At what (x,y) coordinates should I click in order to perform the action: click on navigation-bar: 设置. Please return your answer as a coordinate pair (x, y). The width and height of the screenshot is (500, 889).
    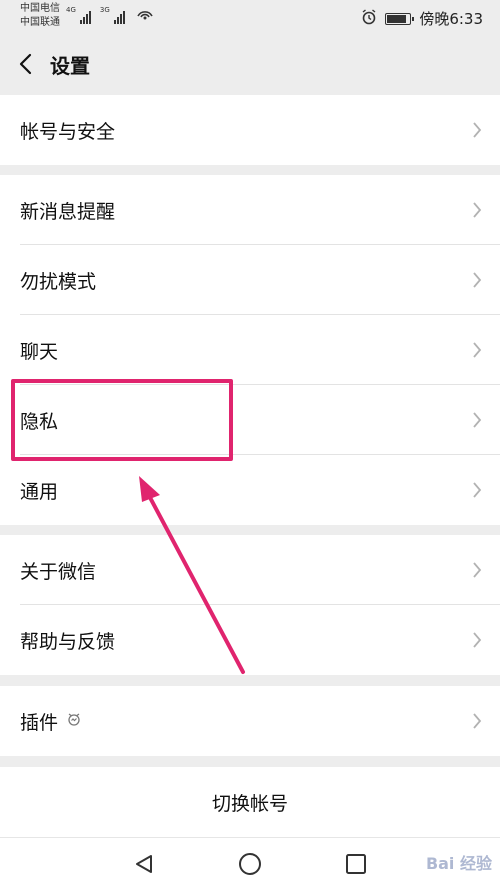
    Looking at the image, I should click on (250, 64).